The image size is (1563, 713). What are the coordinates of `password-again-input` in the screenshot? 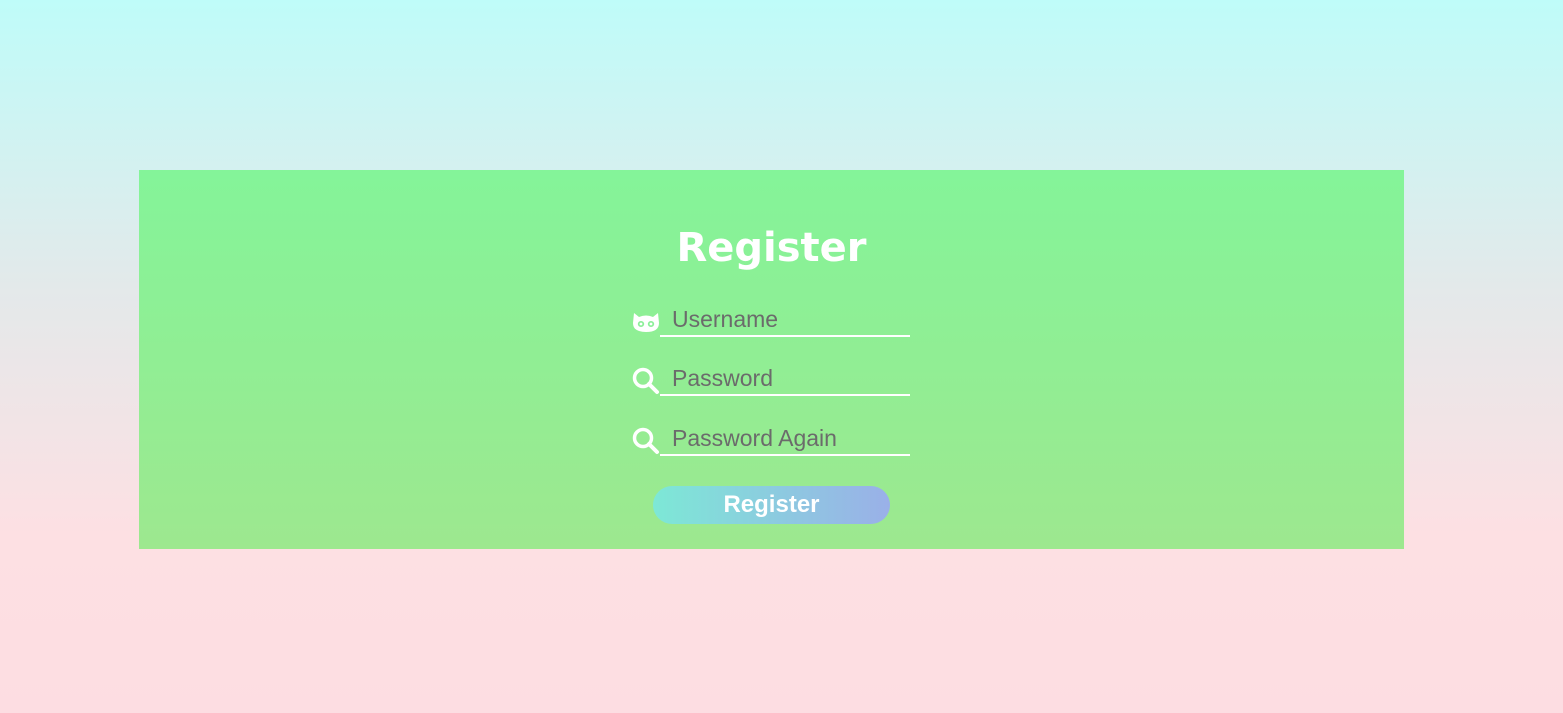 It's located at (785, 439).